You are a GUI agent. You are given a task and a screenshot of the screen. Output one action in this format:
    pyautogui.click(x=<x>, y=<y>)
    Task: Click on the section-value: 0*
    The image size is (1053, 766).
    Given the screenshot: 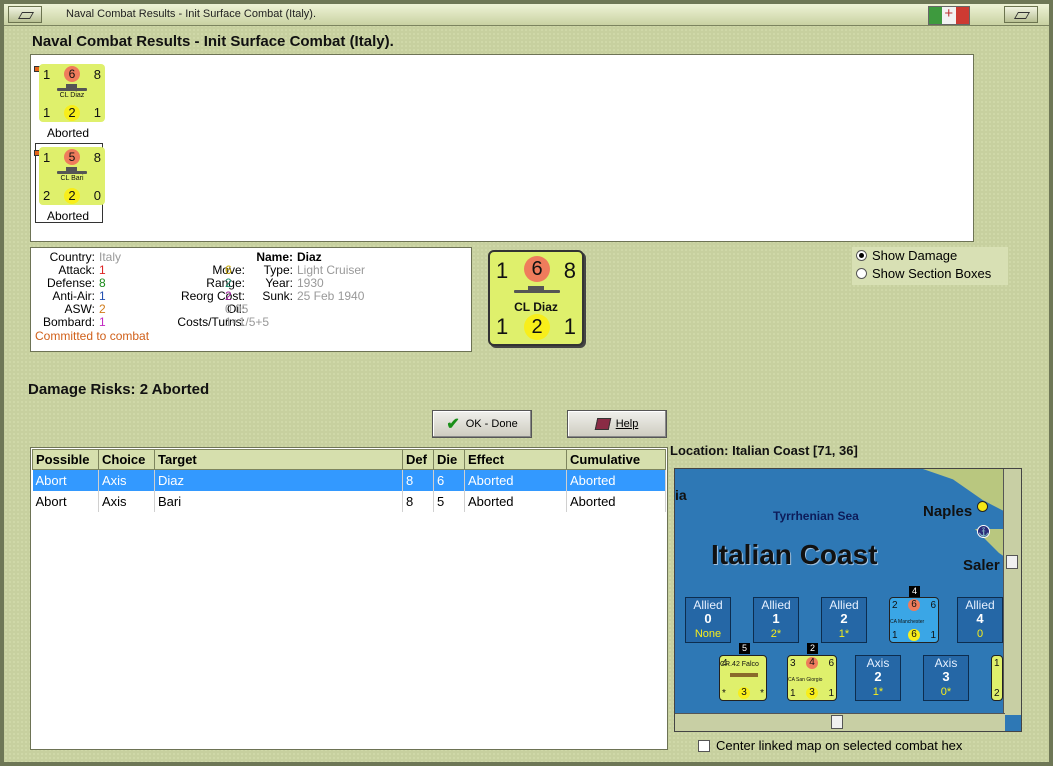 What is the action you would take?
    pyautogui.click(x=946, y=692)
    